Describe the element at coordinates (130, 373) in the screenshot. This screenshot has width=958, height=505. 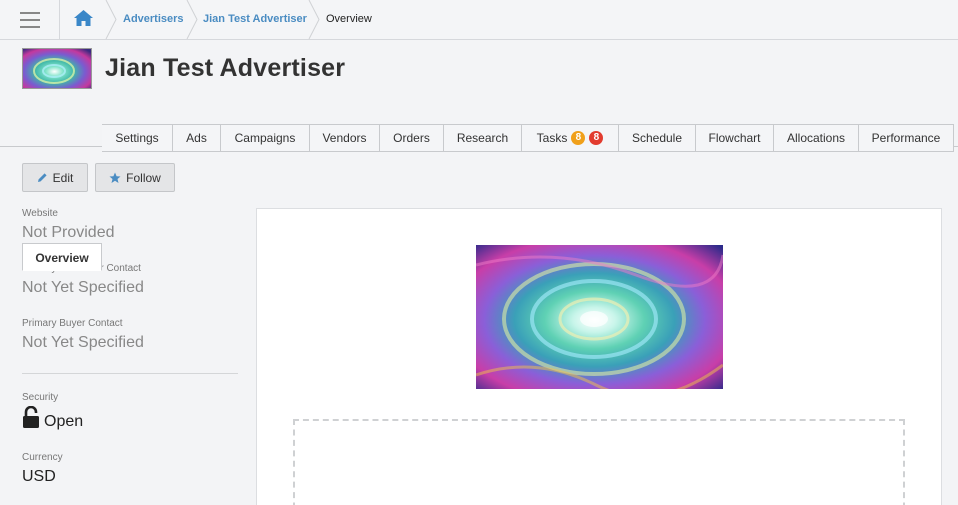
I see `sidebar-divider` at that location.